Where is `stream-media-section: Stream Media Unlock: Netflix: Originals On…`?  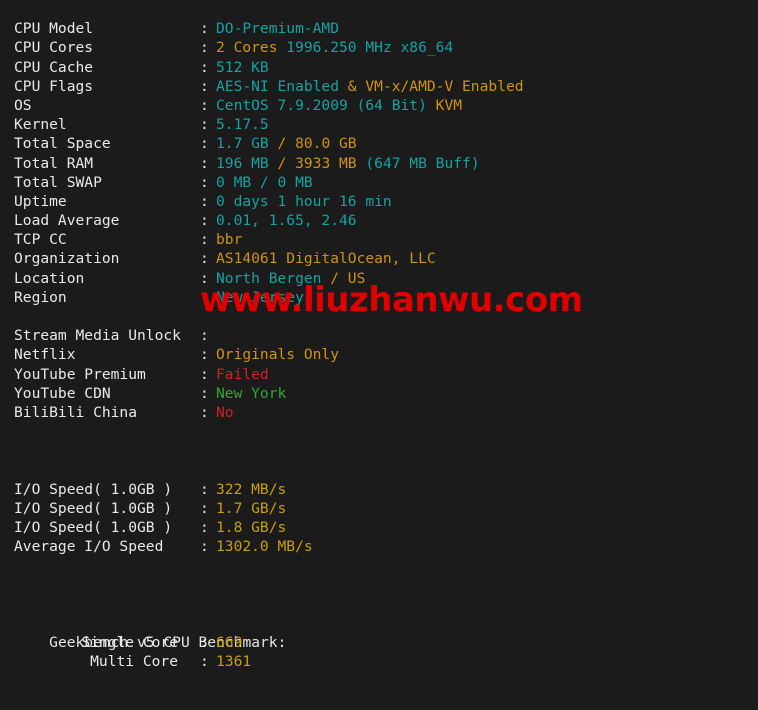 stream-media-section: Stream Media Unlock: Netflix: Originals On… is located at coordinates (379, 374).